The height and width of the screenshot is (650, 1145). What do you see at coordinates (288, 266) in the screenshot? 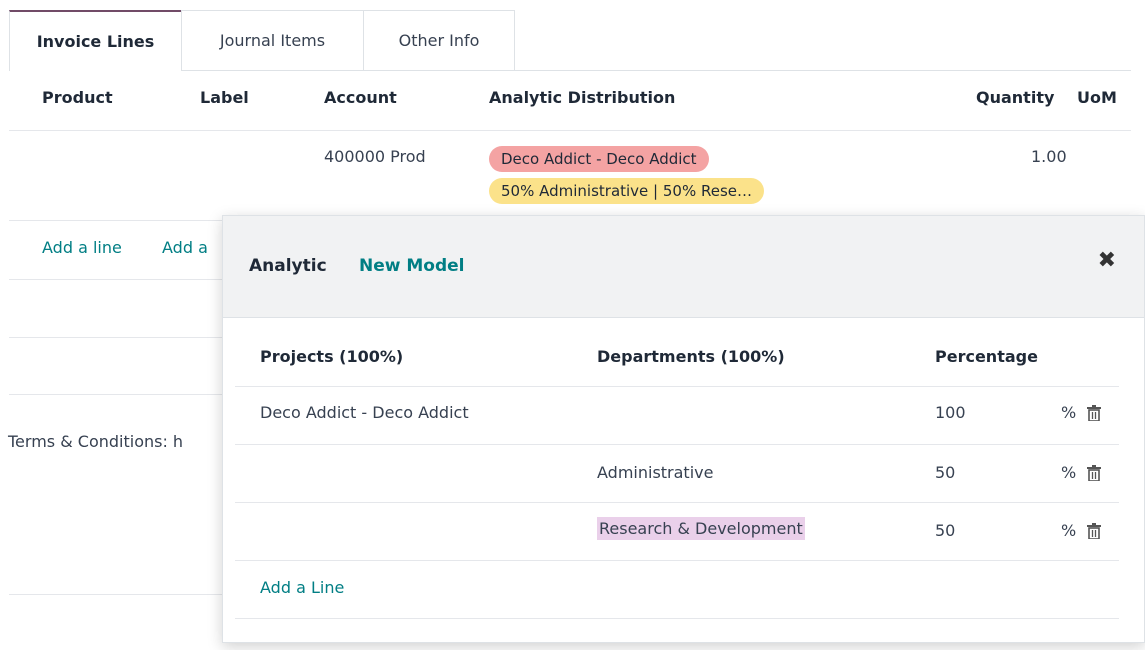
I see `popover-title: Analytic` at bounding box center [288, 266].